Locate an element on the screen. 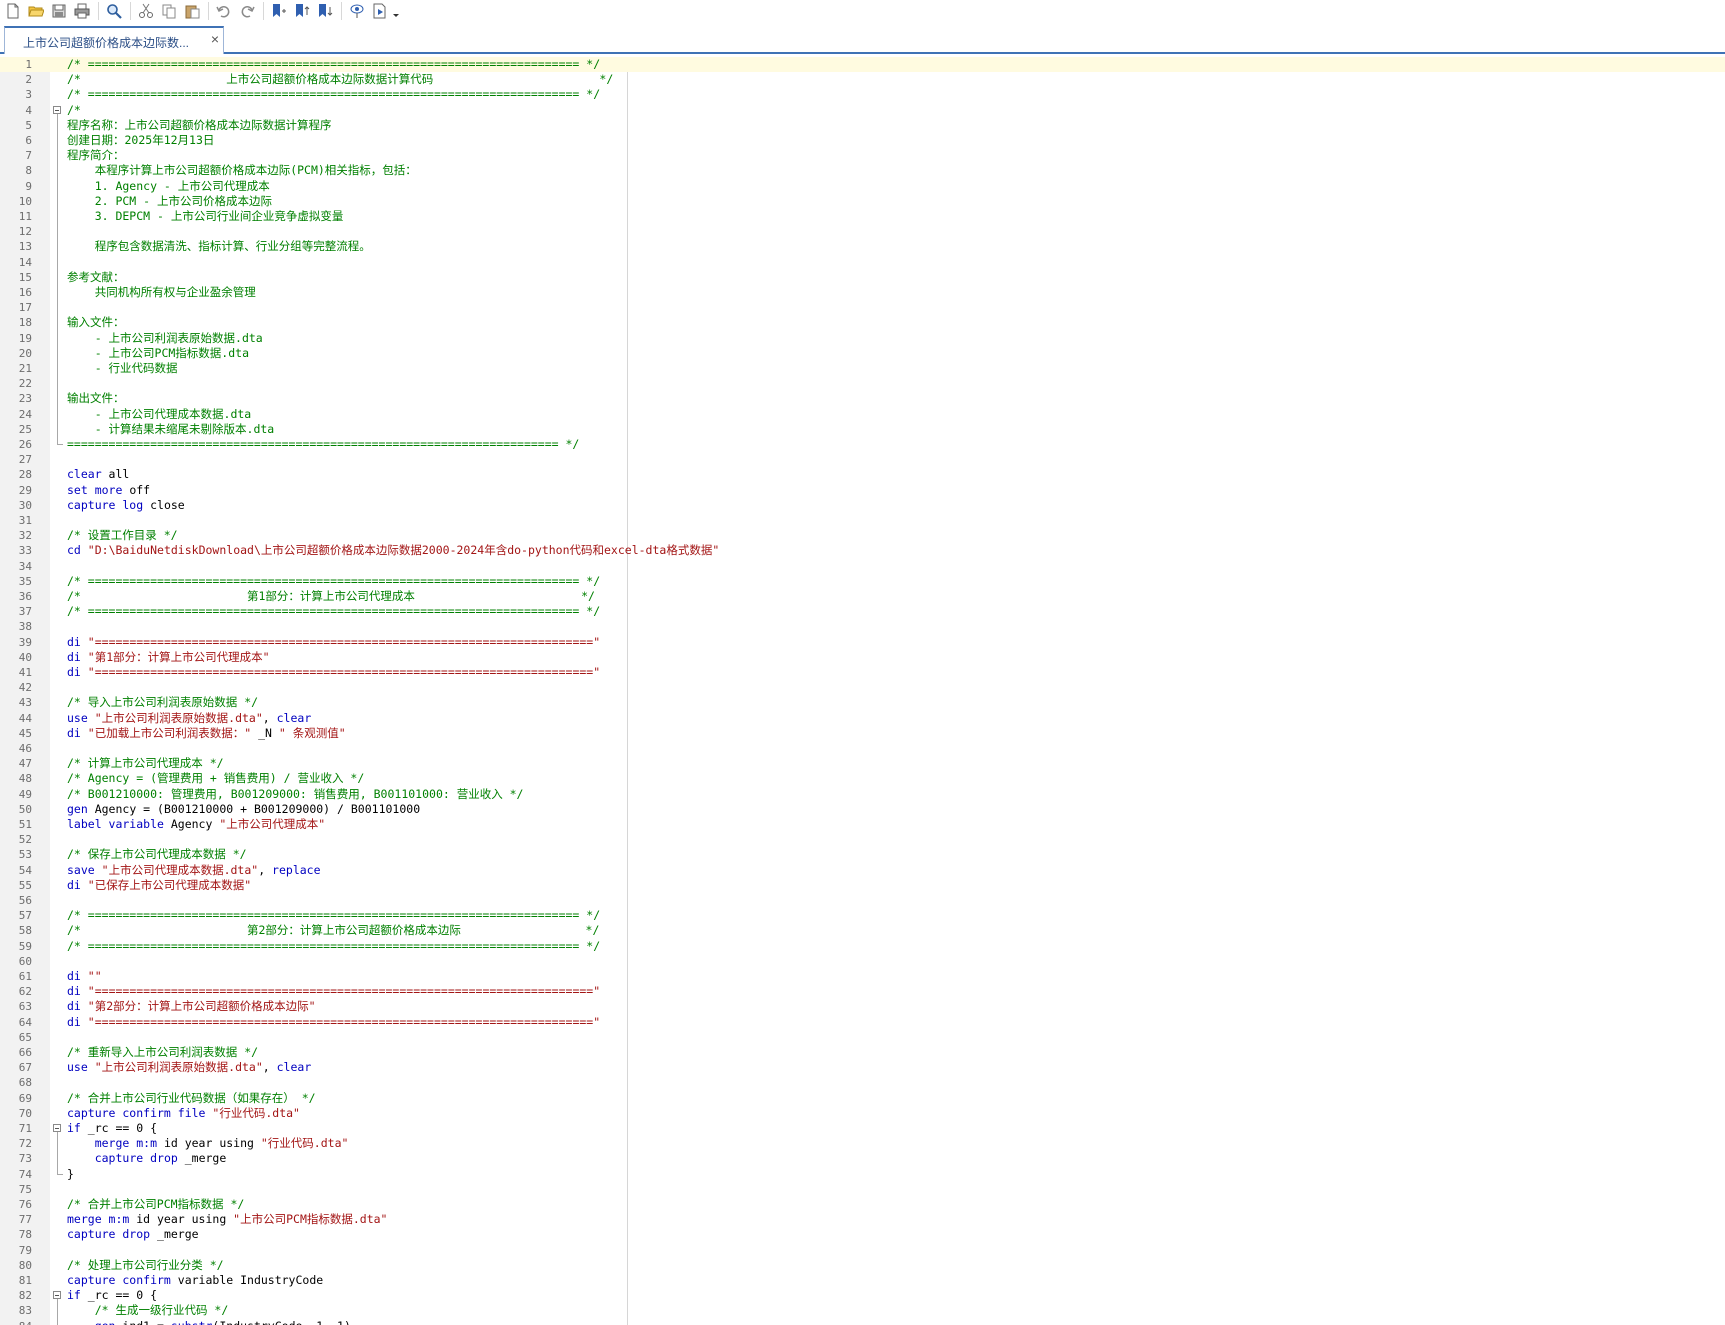  code-line: 67 use "上市公司利润表原始数据.dta", clear is located at coordinates (862, 1067).